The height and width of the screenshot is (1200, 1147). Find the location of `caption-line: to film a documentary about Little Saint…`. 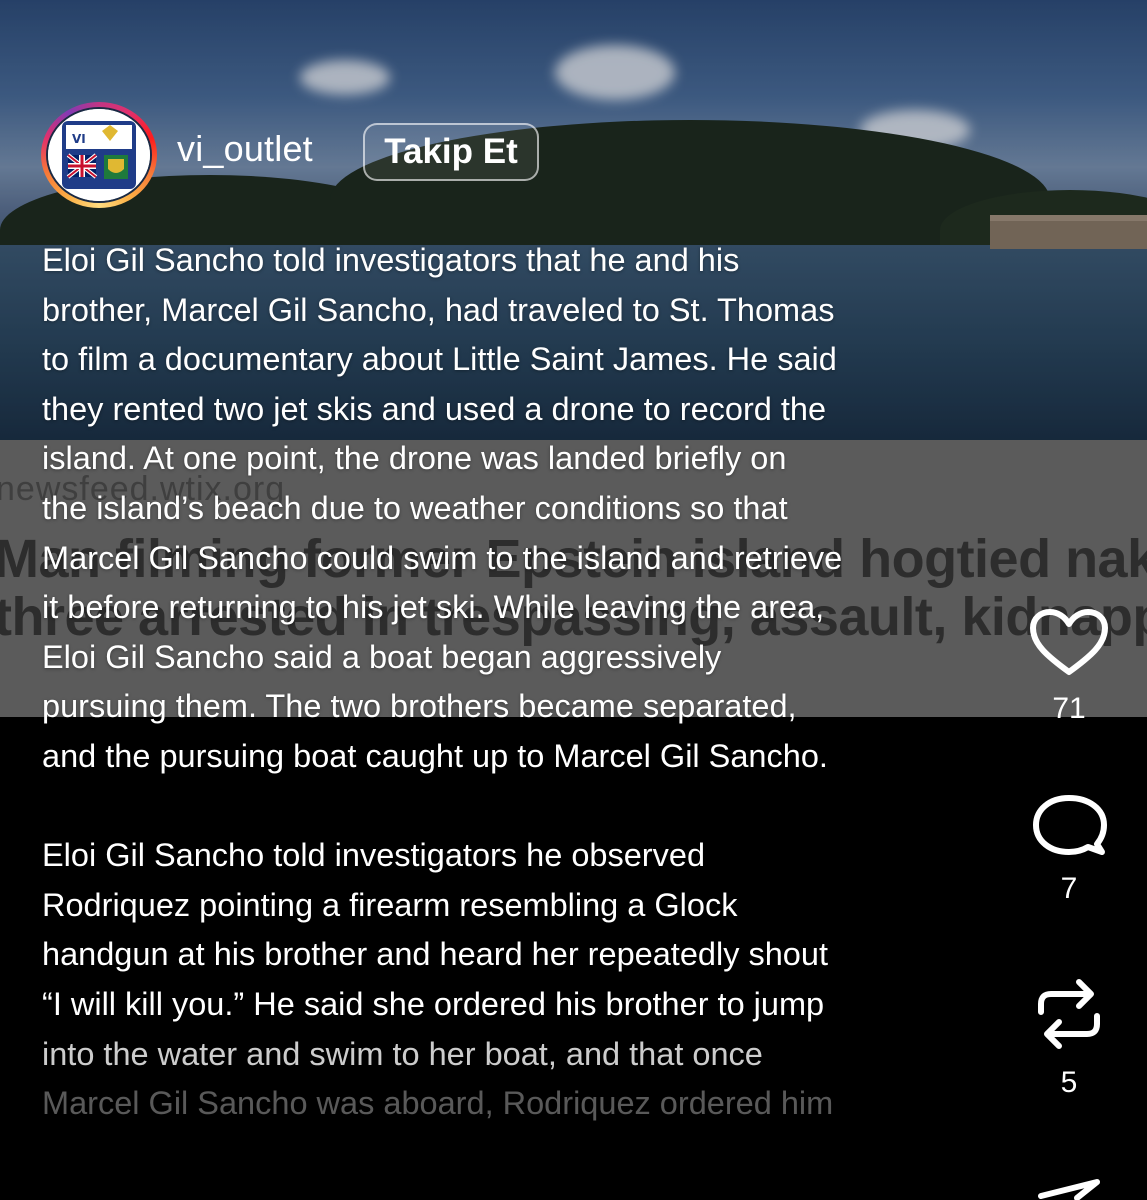

caption-line: to film a documentary about Little Saint… is located at coordinates (439, 359).